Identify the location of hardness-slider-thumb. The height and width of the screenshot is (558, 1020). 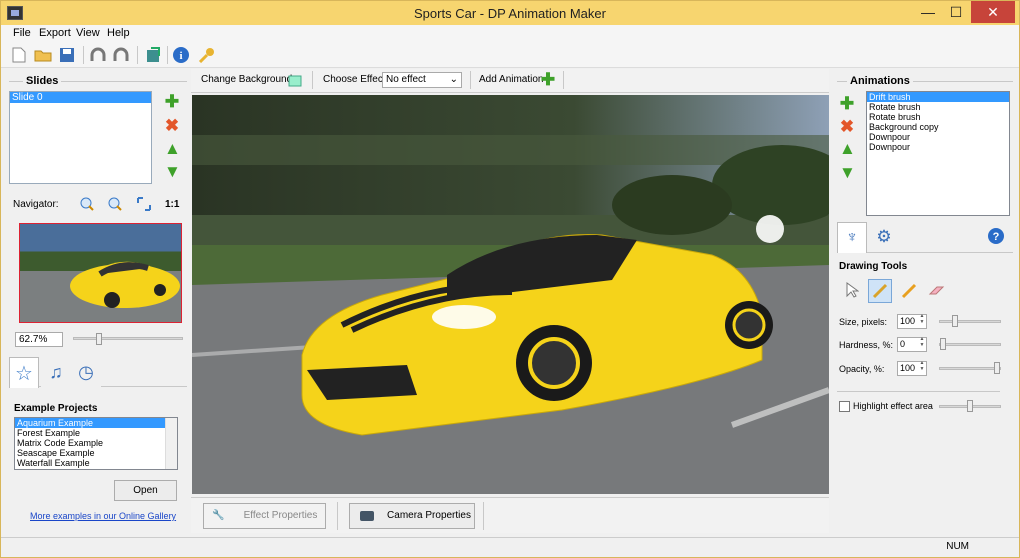
(943, 344).